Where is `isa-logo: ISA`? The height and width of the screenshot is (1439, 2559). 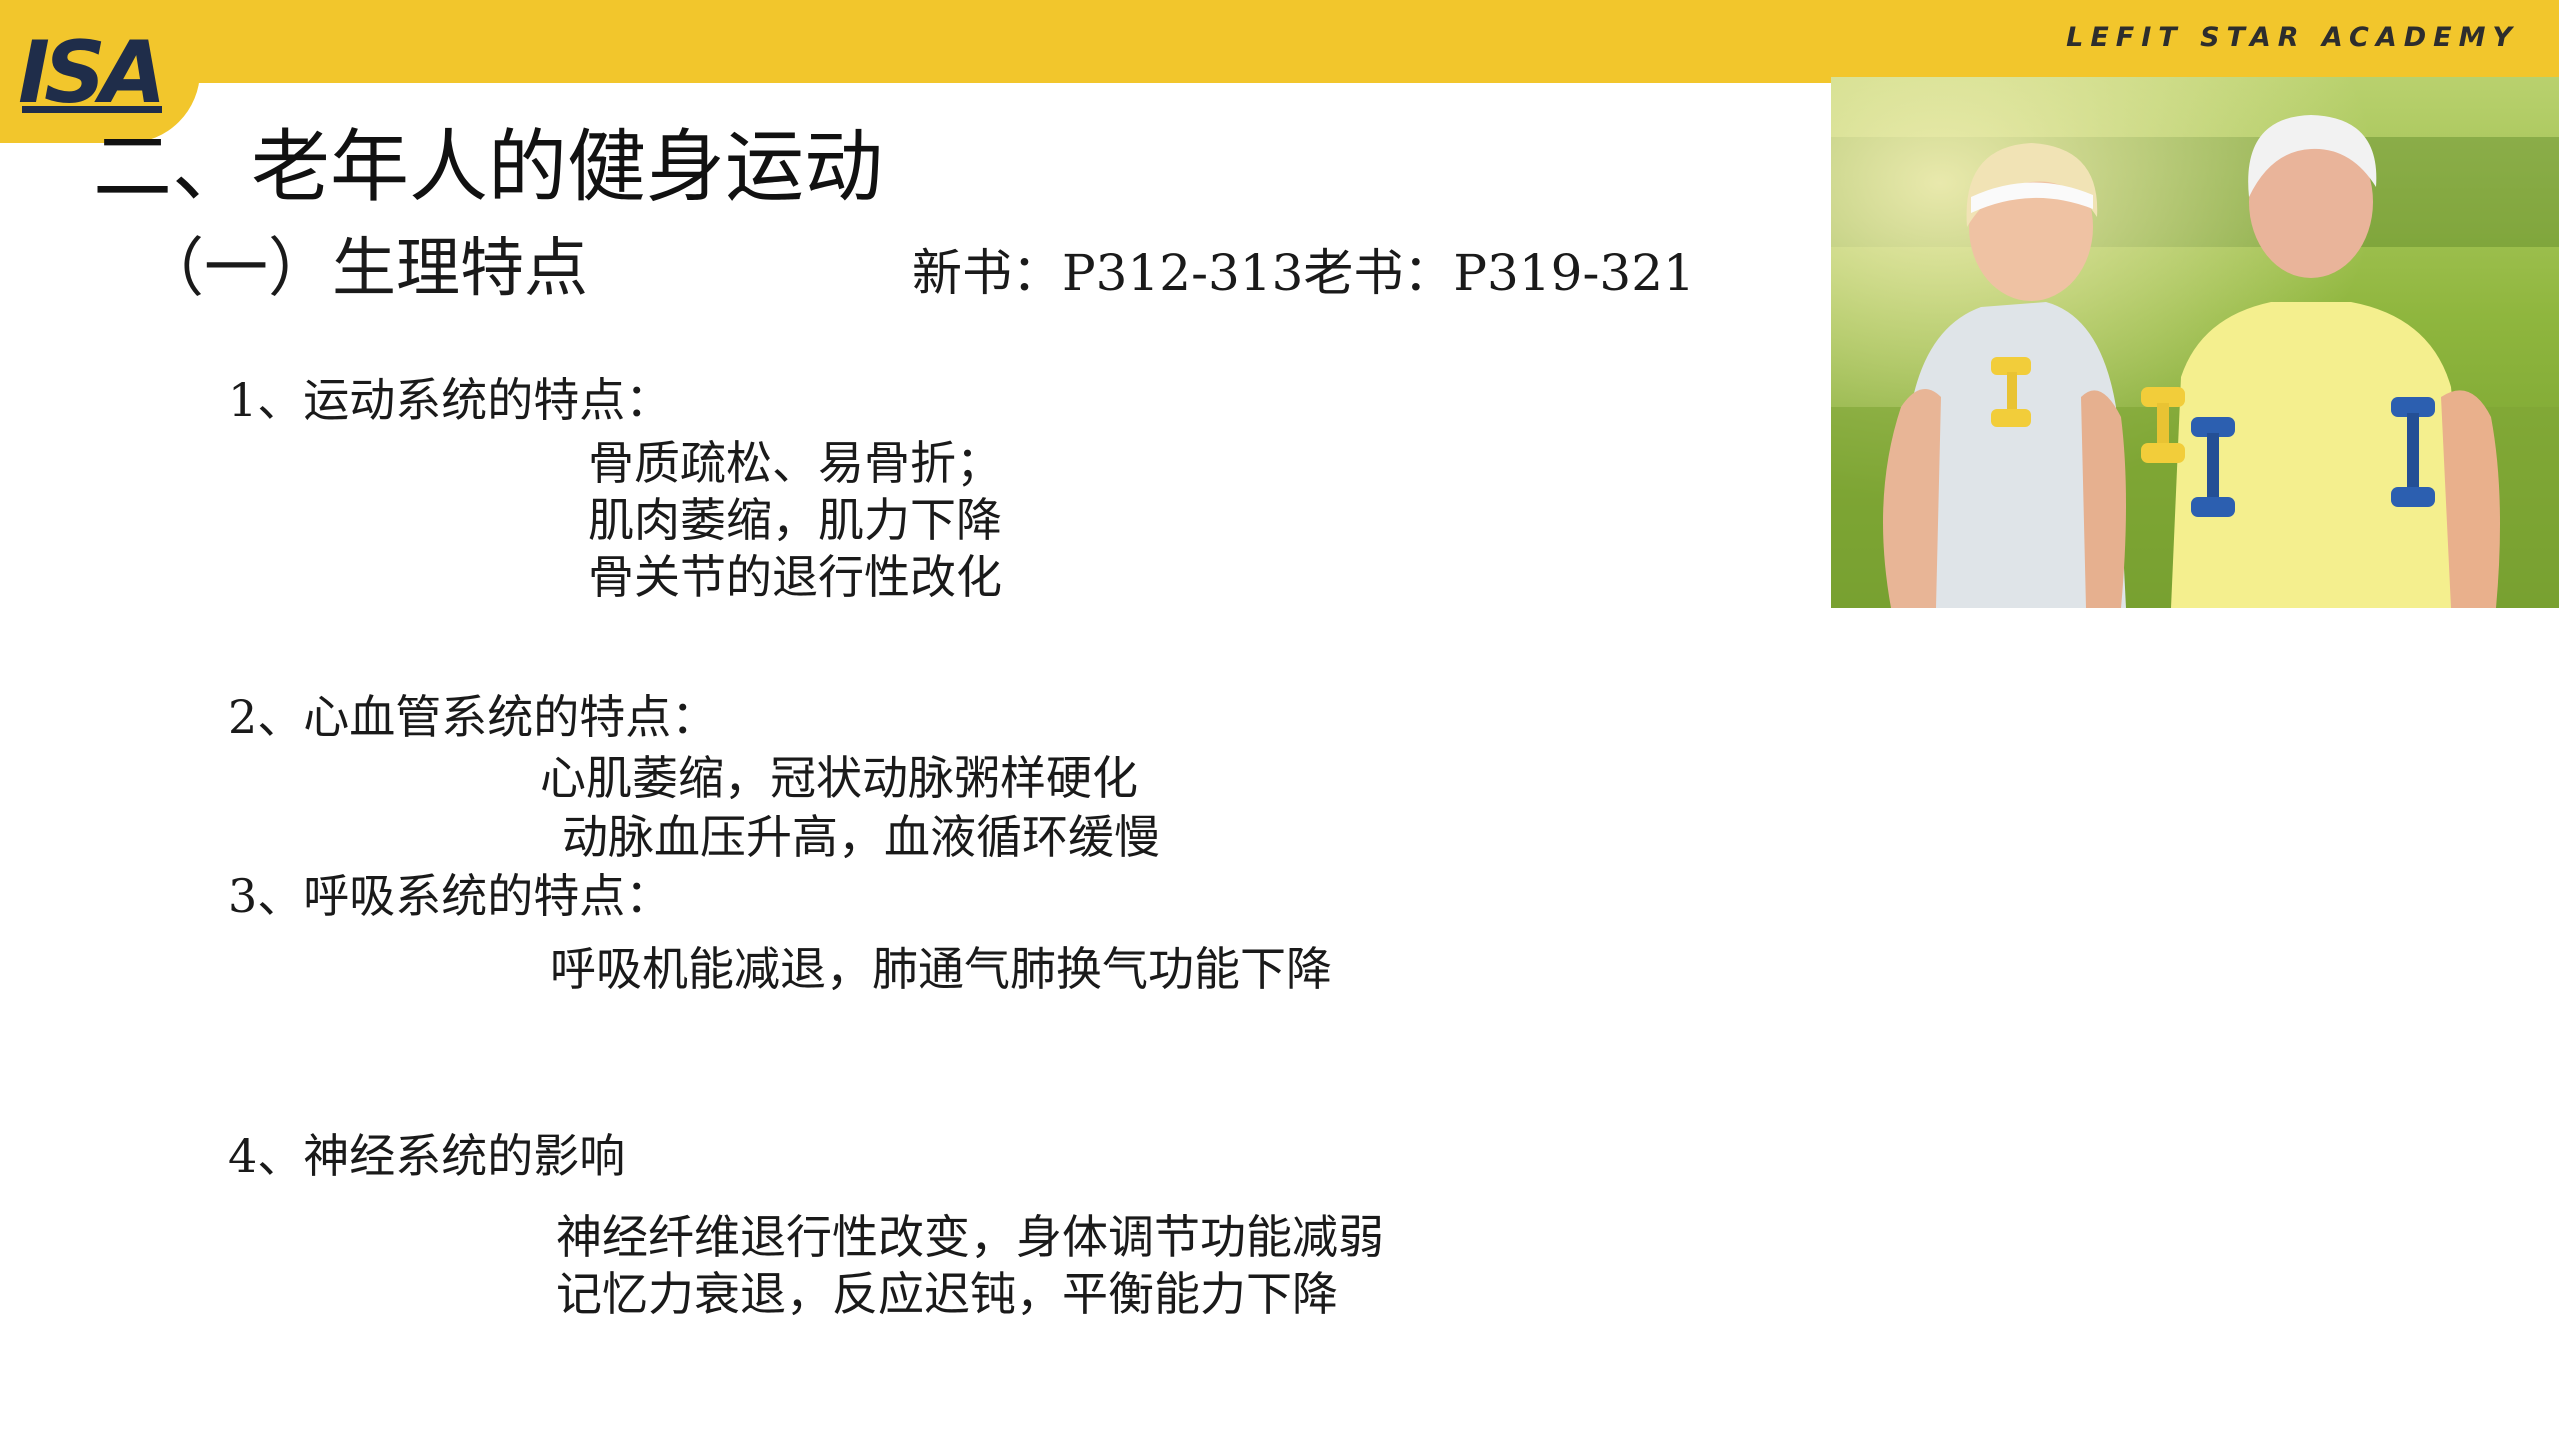 isa-logo: ISA is located at coordinates (92, 70).